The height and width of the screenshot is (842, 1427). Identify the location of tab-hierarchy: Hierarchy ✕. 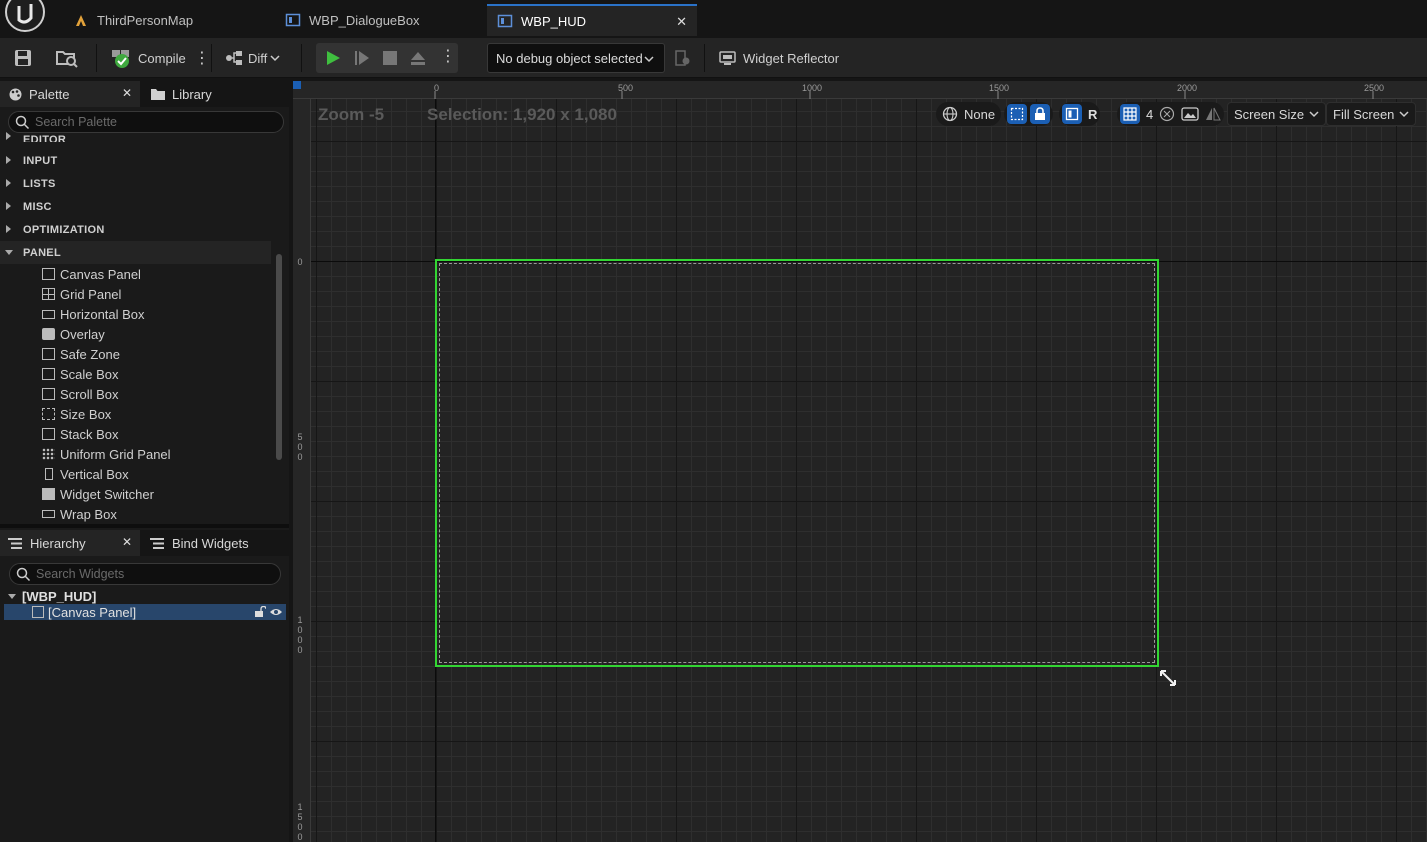
(70, 543).